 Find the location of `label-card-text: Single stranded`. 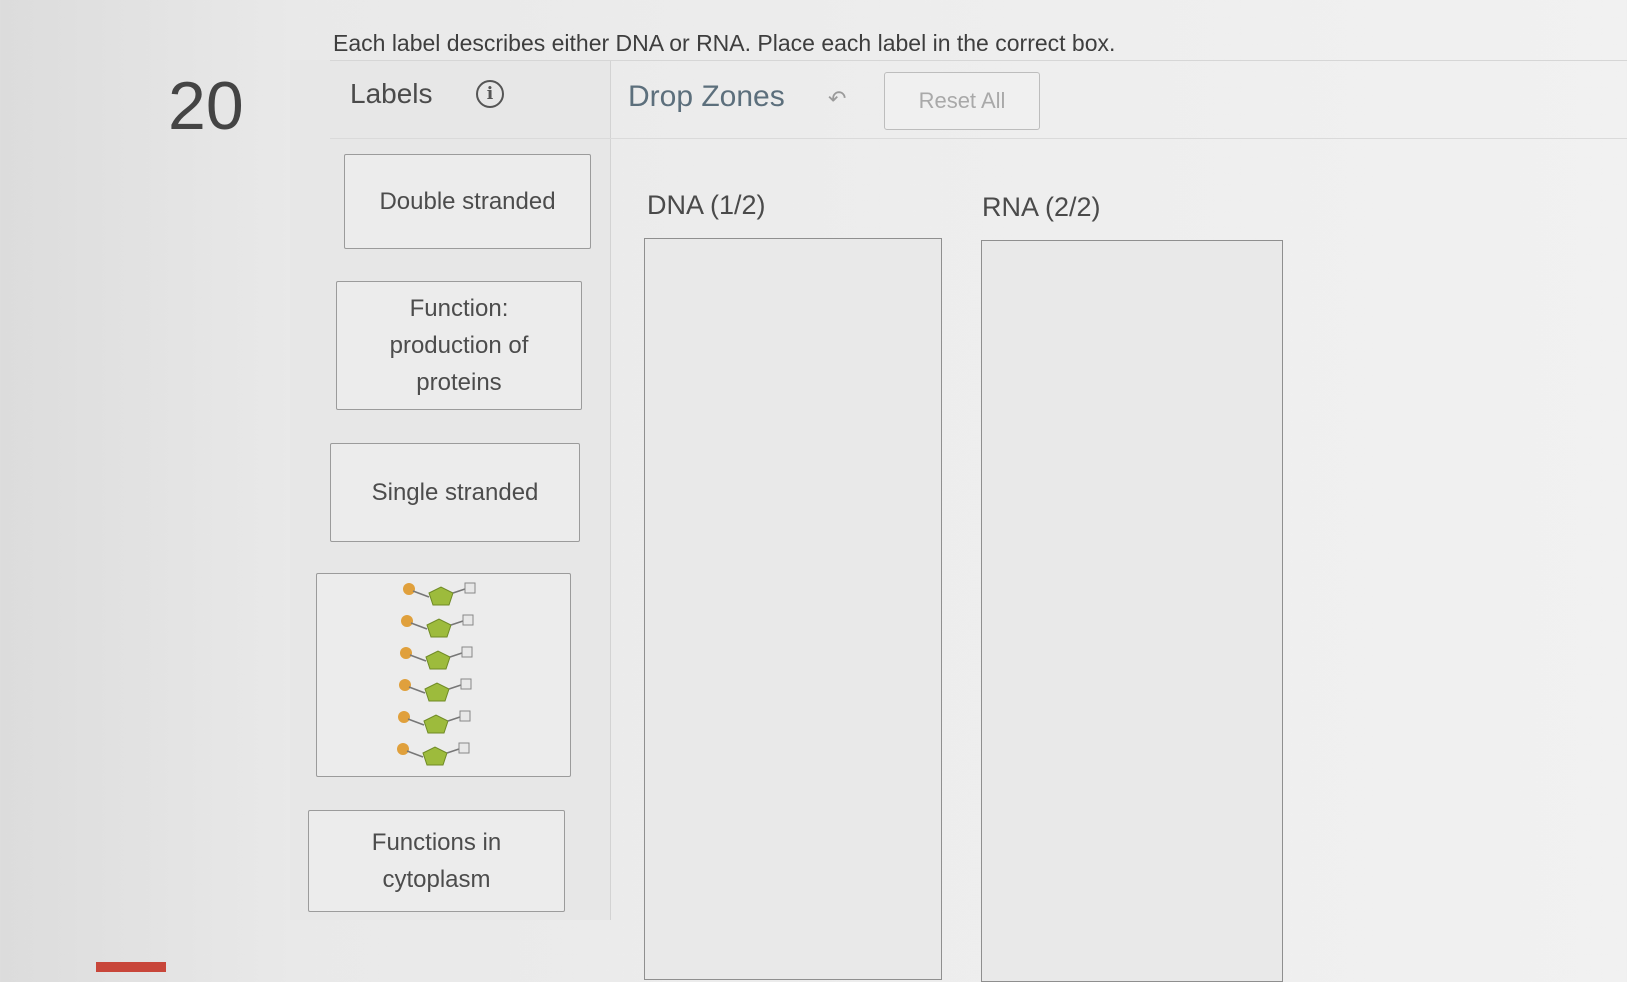

label-card-text: Single stranded is located at coordinates (455, 492).